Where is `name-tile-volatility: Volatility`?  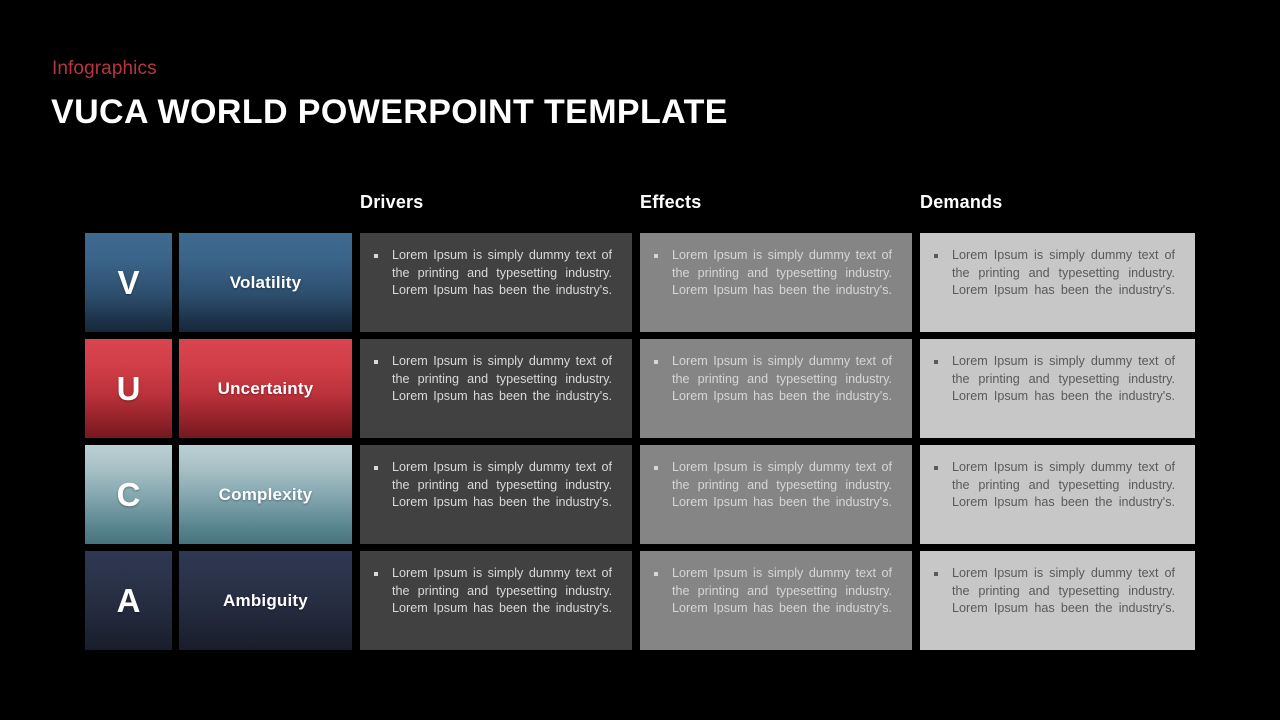
name-tile-volatility: Volatility is located at coordinates (265, 282).